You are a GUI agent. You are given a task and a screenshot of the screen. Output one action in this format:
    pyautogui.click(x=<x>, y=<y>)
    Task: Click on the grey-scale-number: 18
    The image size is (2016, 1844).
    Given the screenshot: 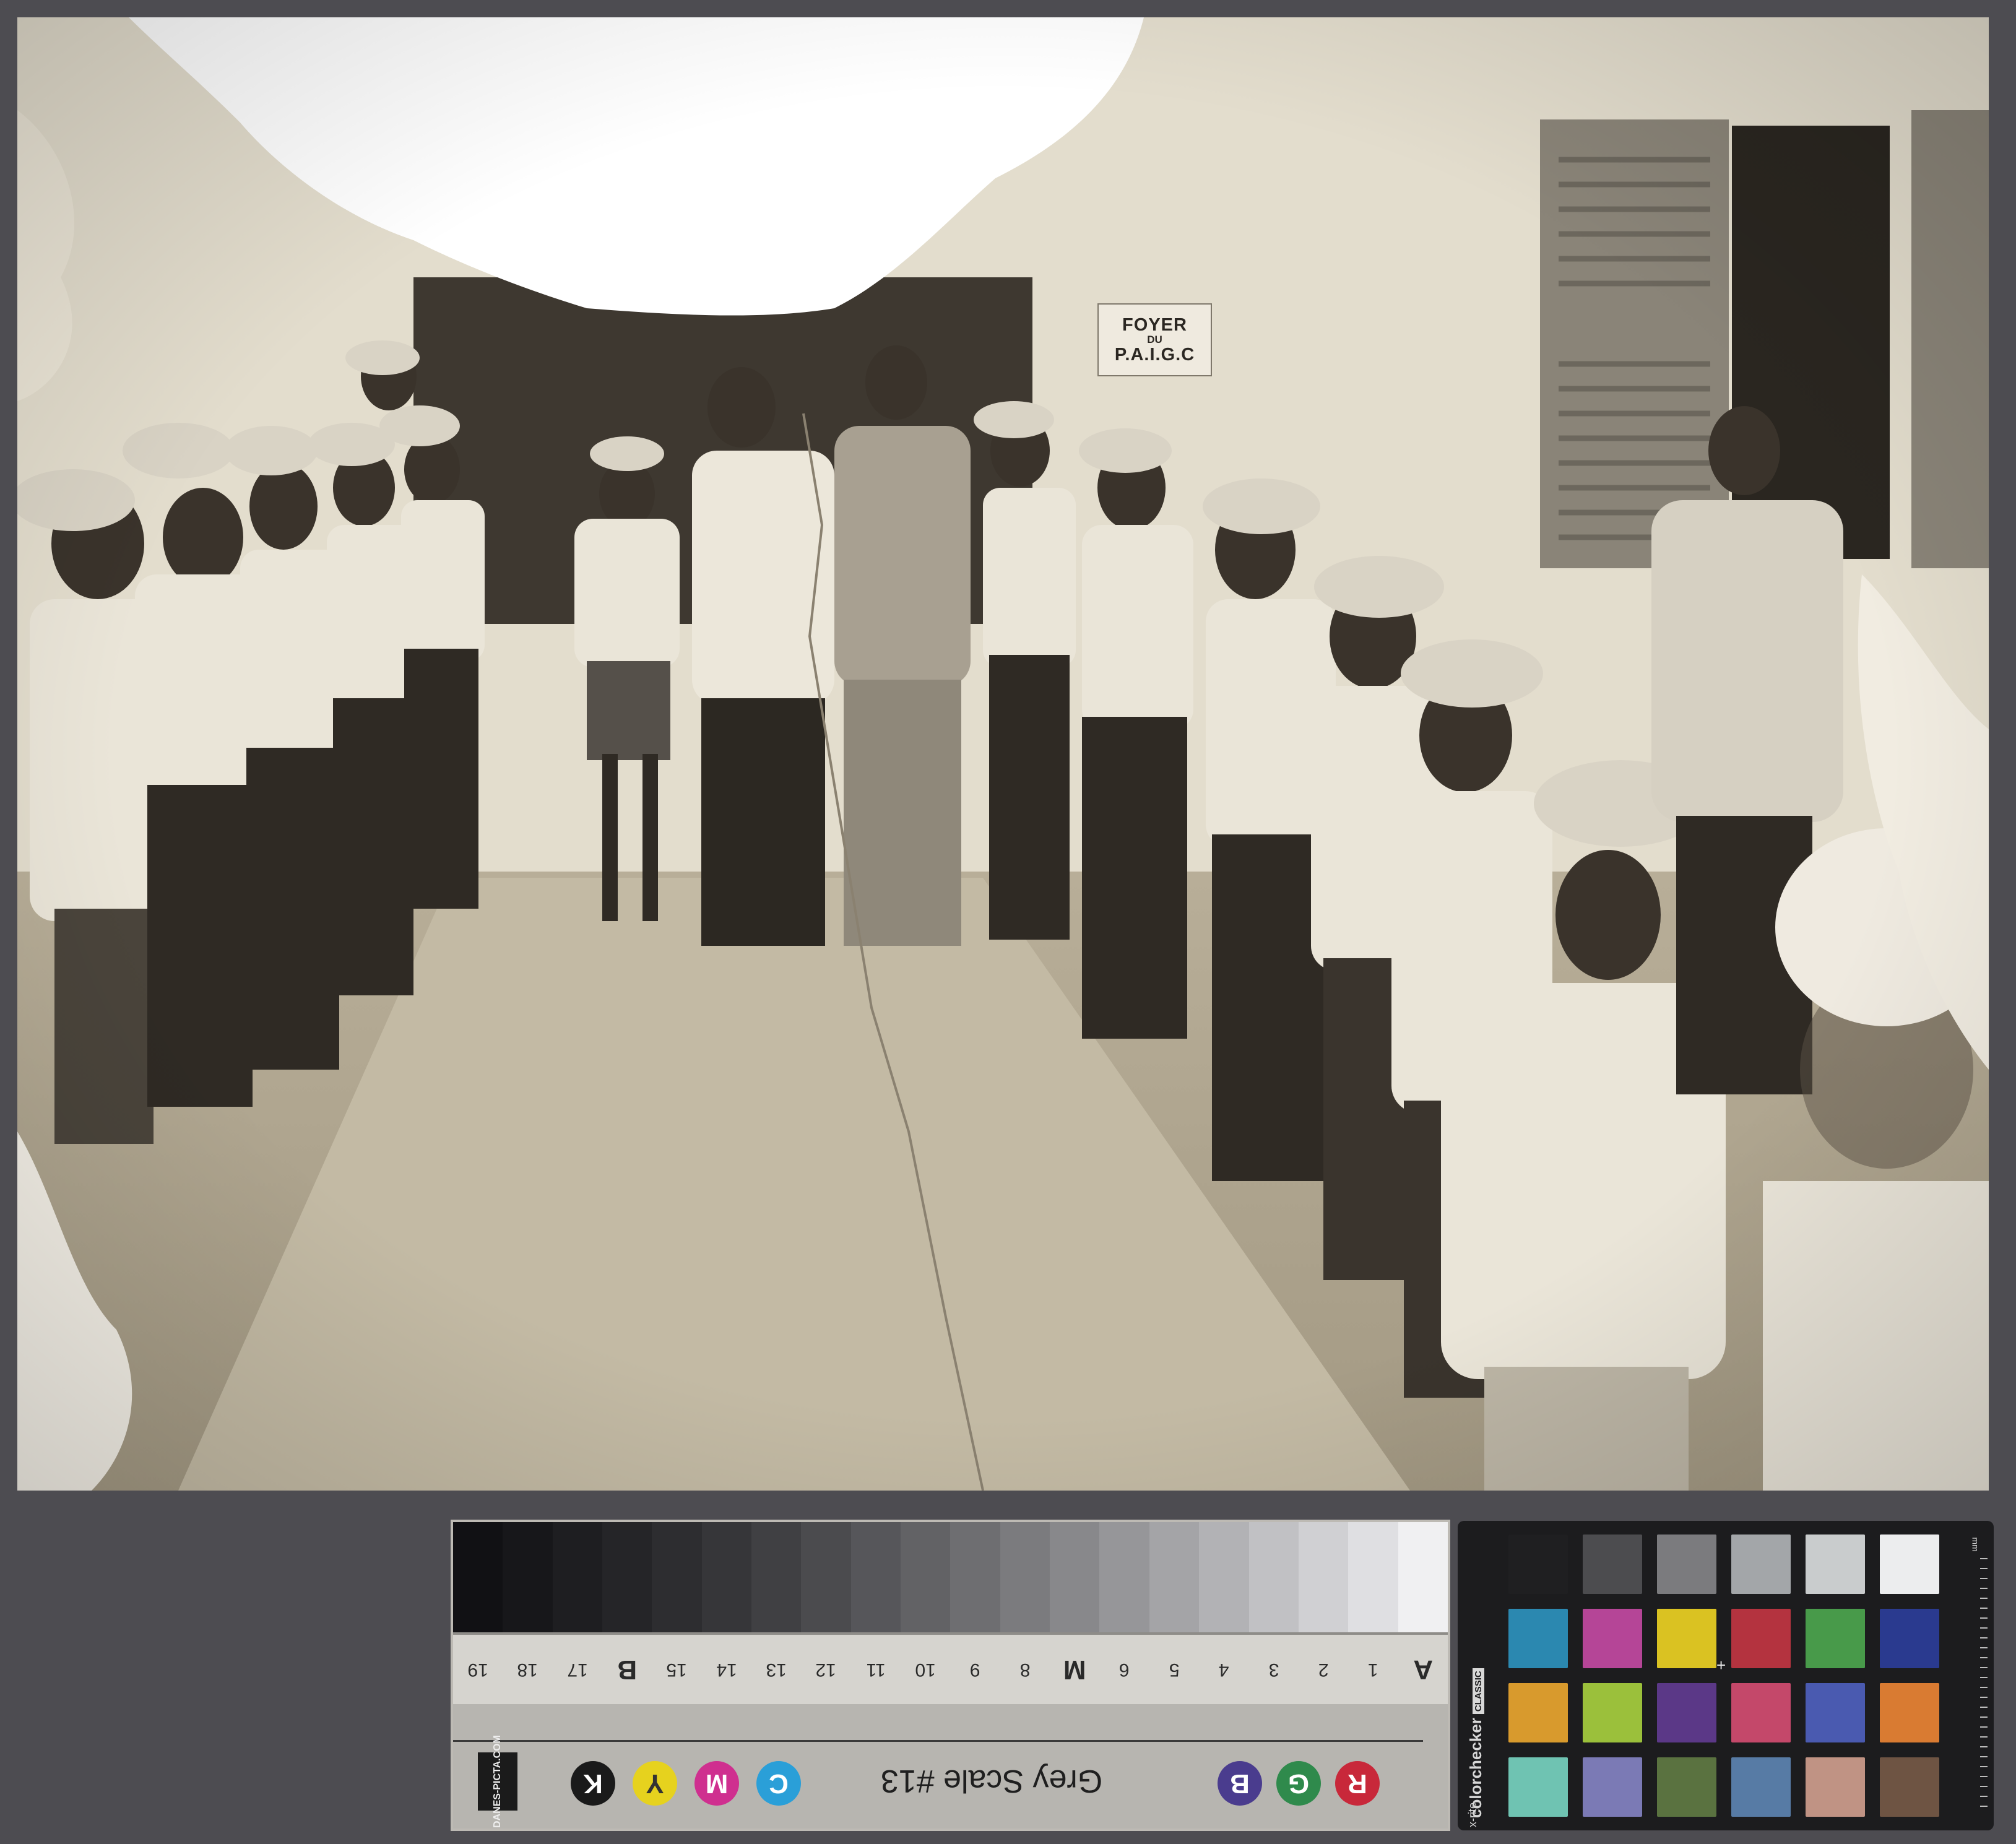 What is the action you would take?
    pyautogui.click(x=528, y=1670)
    